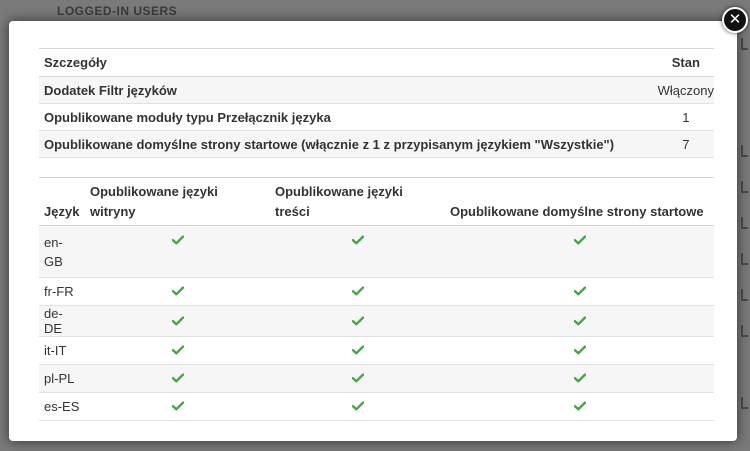  I want to click on language-code: es-ES, so click(62, 406).